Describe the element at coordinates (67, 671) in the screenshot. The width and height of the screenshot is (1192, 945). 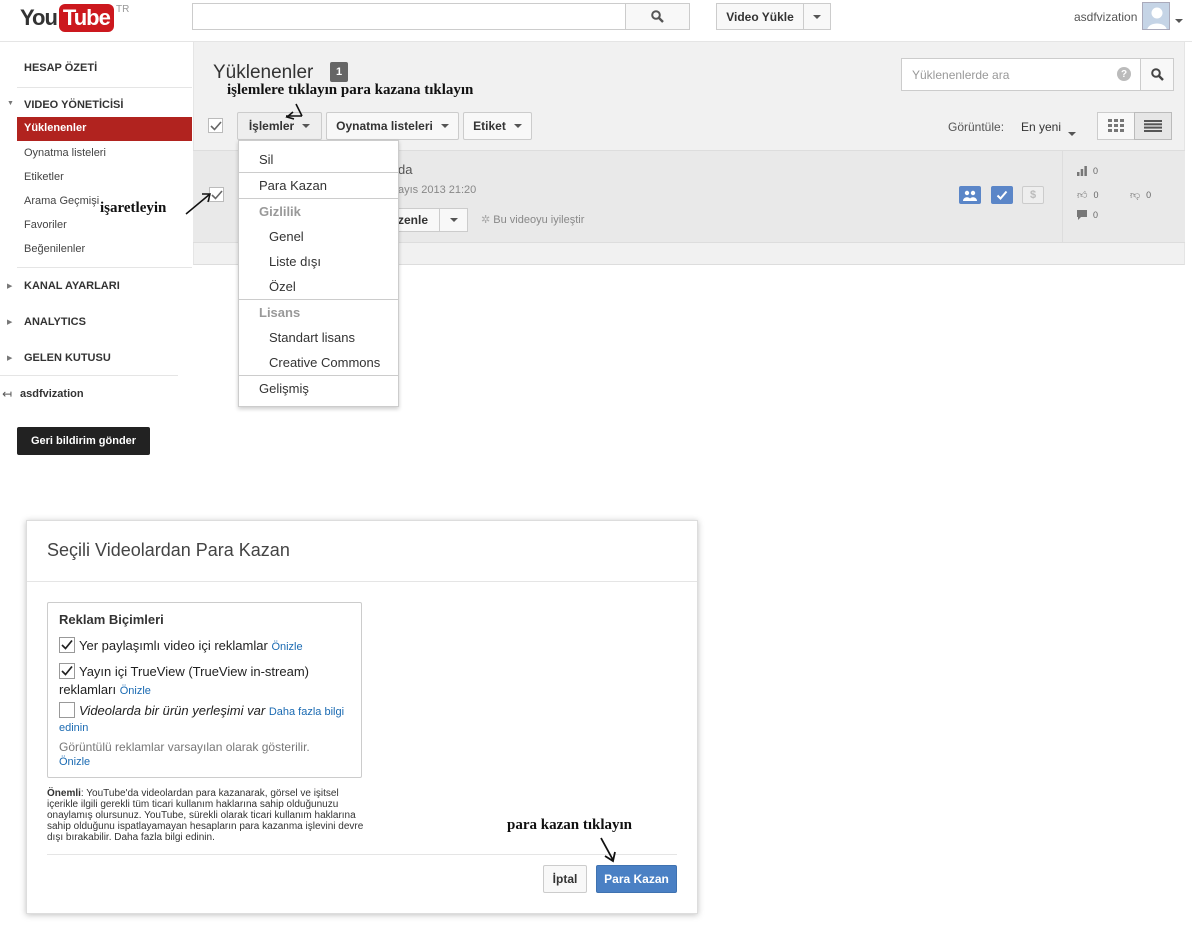
I see `trueview-ads-checkbox` at that location.